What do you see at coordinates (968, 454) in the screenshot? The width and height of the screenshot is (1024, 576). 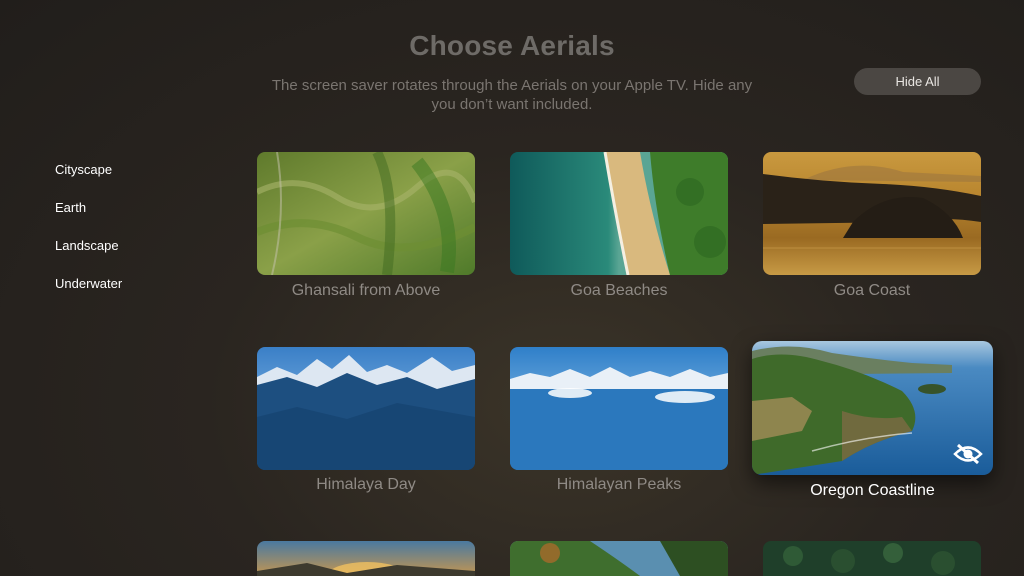 I see `eye-slash-icon` at bounding box center [968, 454].